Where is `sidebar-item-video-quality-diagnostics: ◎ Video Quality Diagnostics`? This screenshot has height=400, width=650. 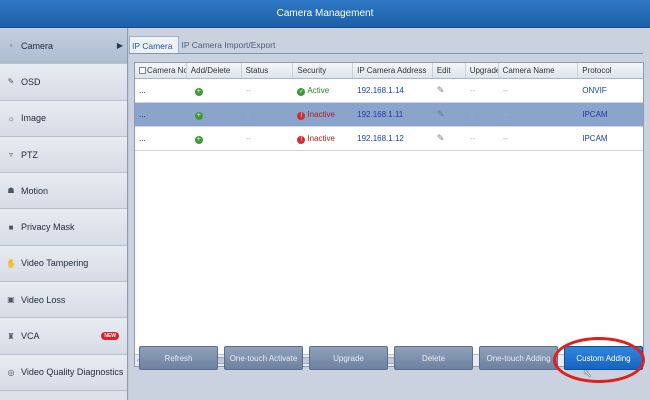 sidebar-item-video-quality-diagnostics: ◎ Video Quality Diagnostics is located at coordinates (63, 372).